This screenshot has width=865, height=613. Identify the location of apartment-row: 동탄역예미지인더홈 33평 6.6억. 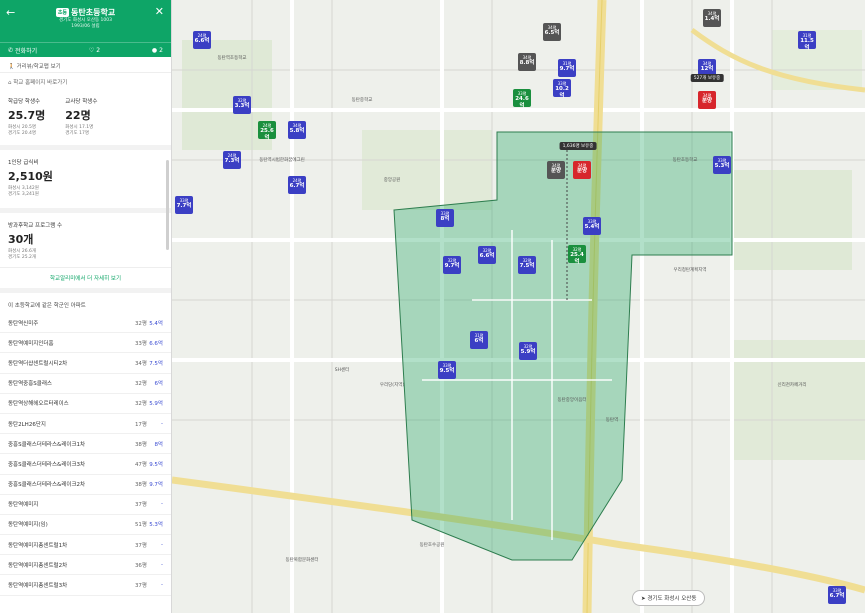
(85, 343).